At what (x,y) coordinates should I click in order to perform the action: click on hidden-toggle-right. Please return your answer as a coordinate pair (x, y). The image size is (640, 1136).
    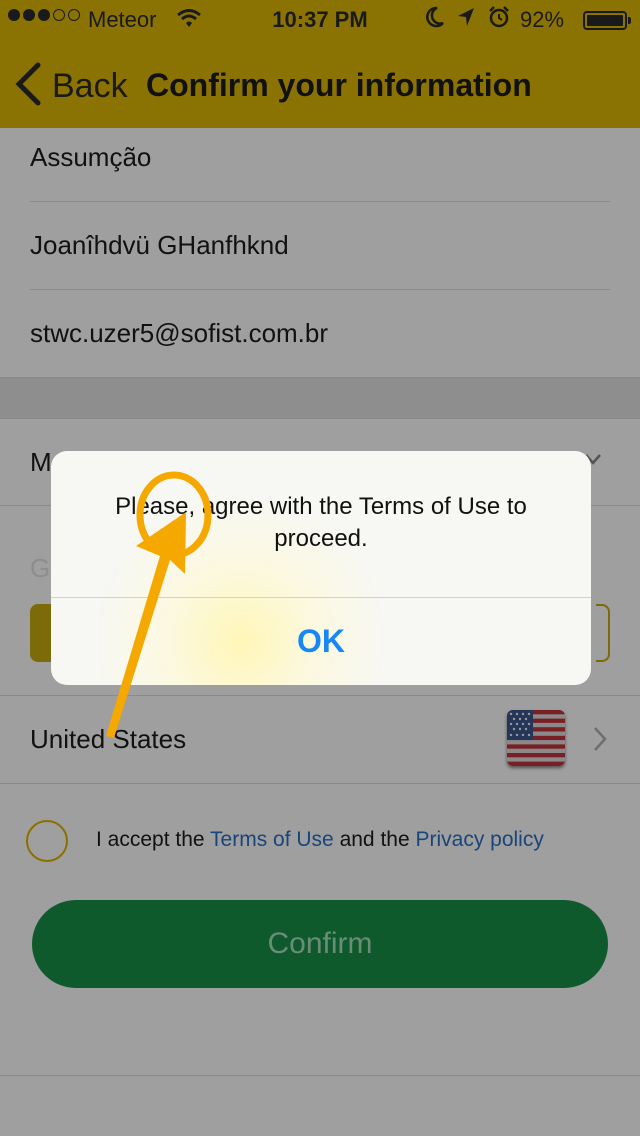
    Looking at the image, I should click on (603, 633).